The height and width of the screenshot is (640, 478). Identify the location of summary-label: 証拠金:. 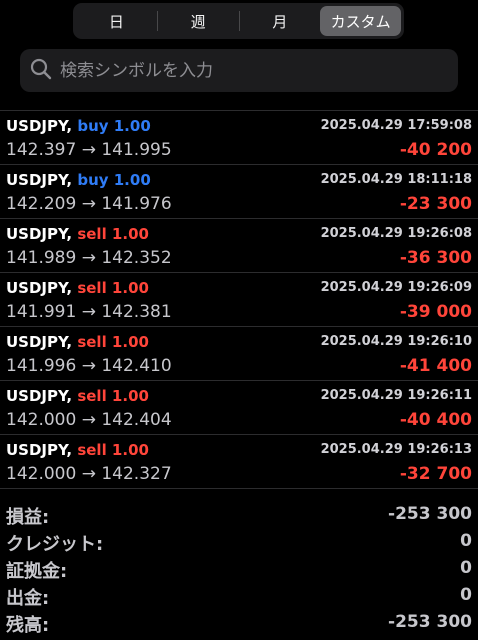
(37, 571).